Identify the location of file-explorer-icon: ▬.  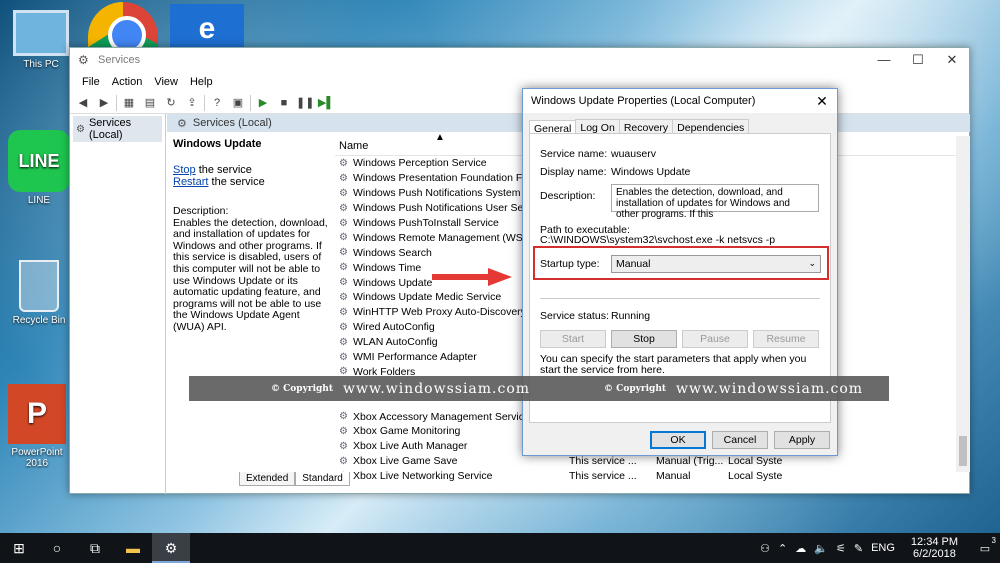
(133, 548).